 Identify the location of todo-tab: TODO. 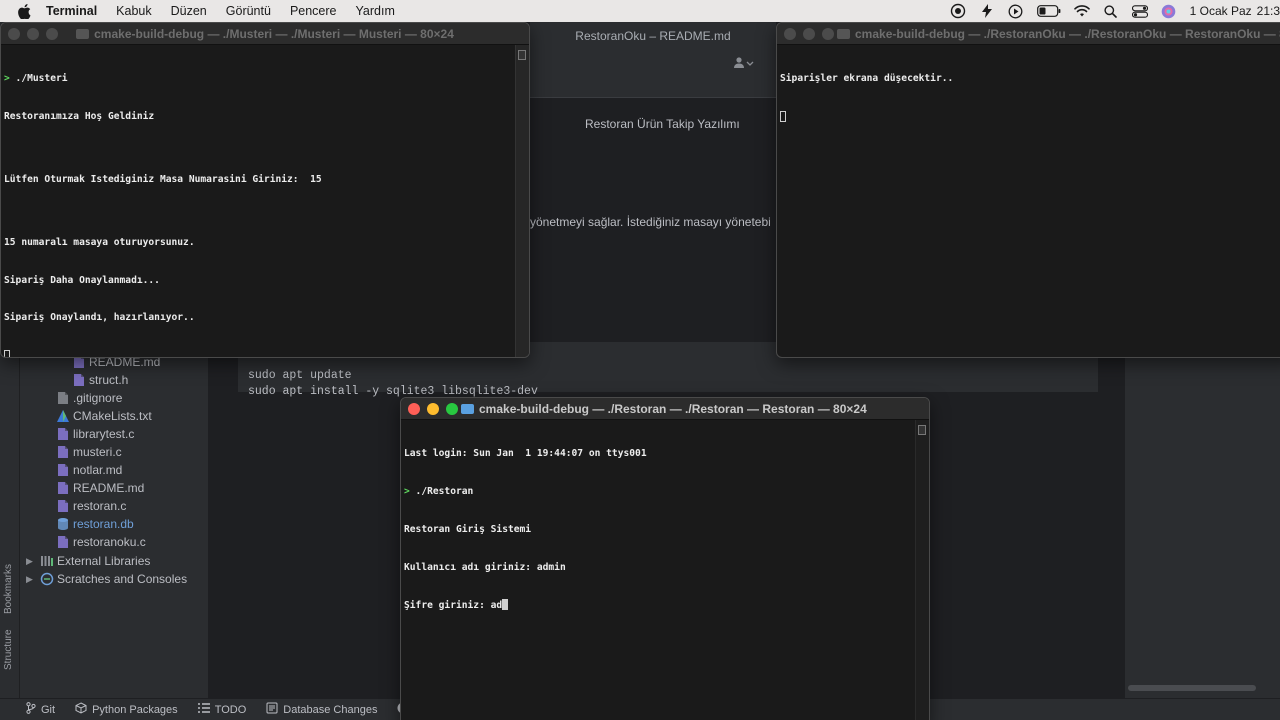
(221, 709).